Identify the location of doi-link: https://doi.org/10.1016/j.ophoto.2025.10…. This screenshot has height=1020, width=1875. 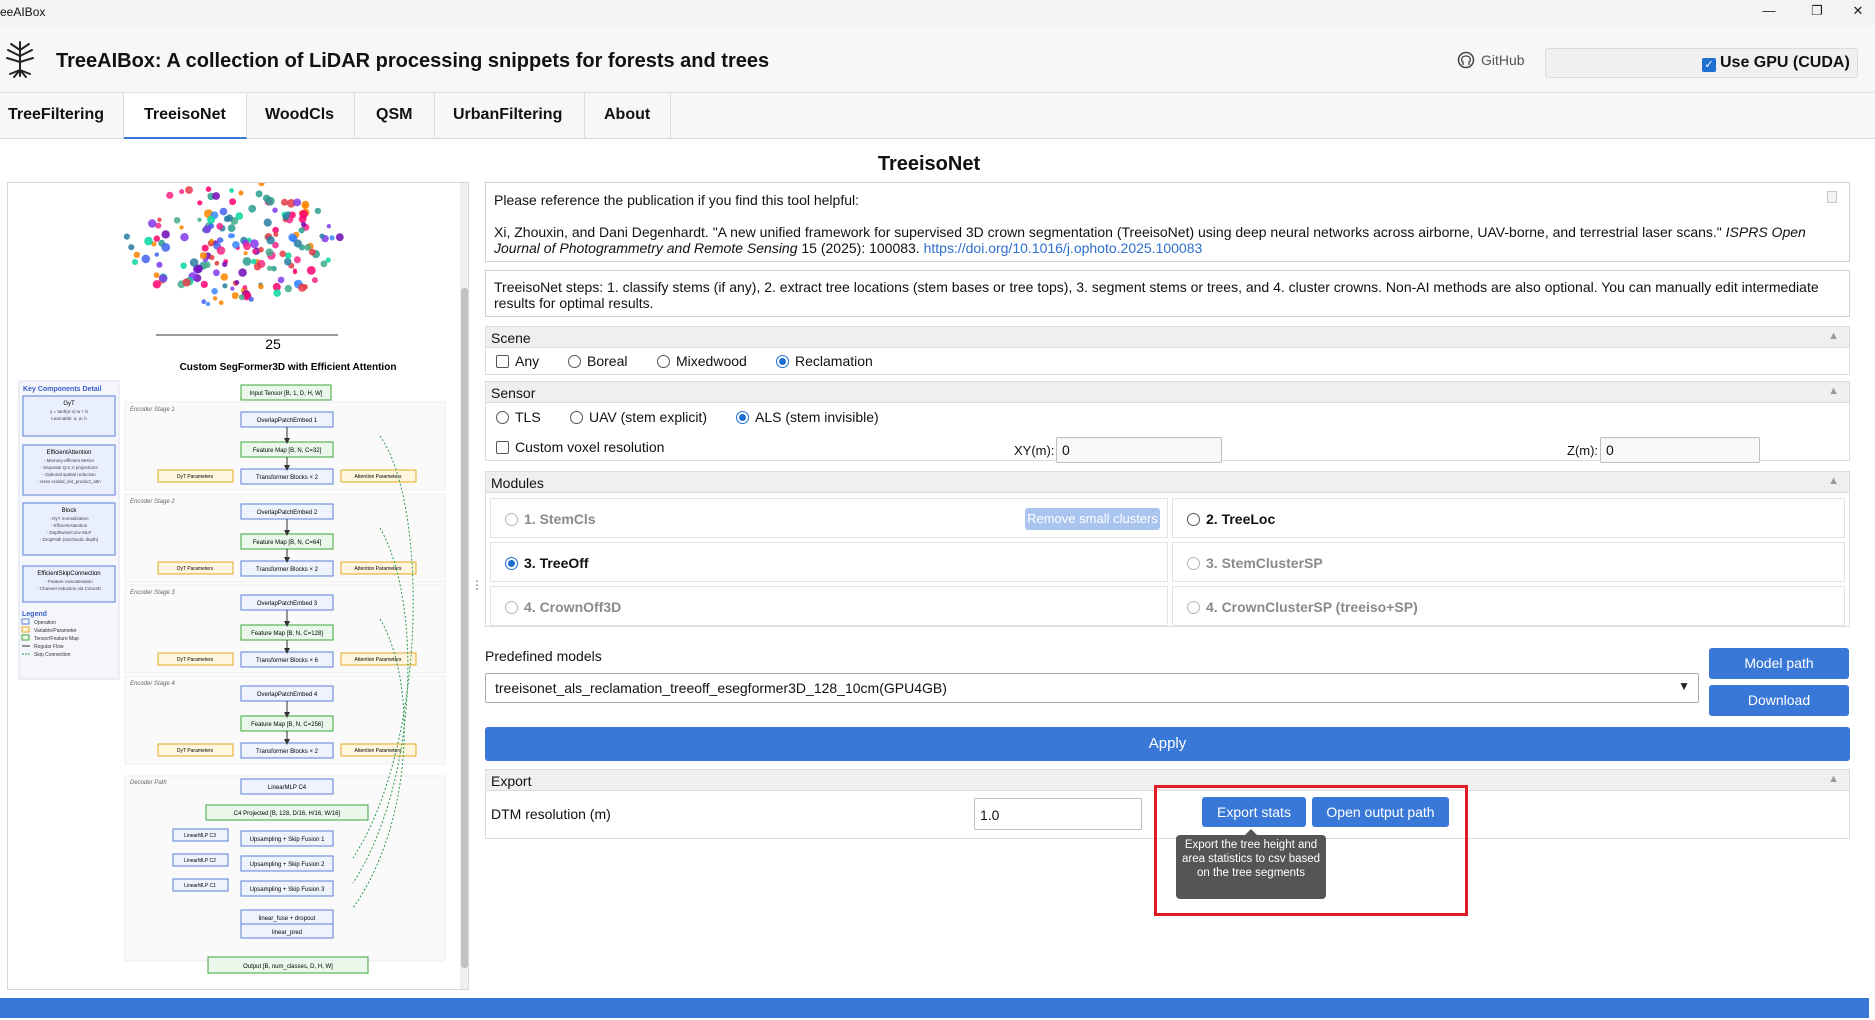
(1063, 248).